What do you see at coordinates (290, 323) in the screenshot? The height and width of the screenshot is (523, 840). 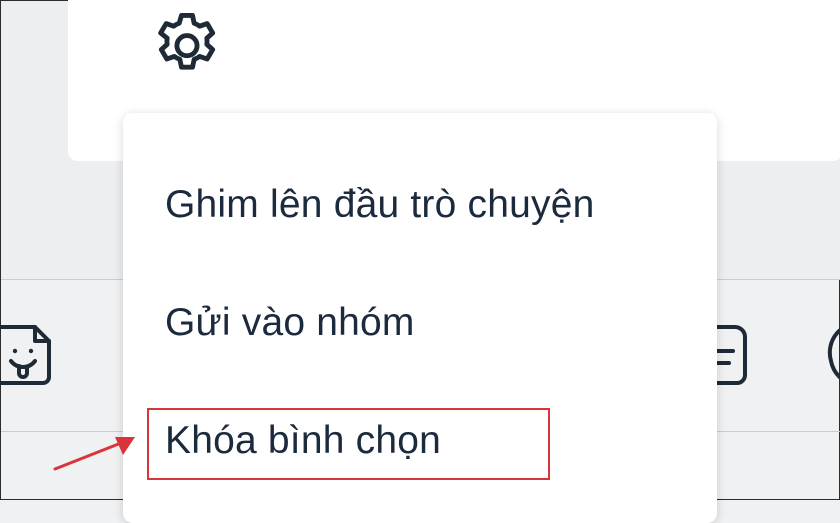 I see `menu-item-send-to-group: Gửi vào nhóm` at bounding box center [290, 323].